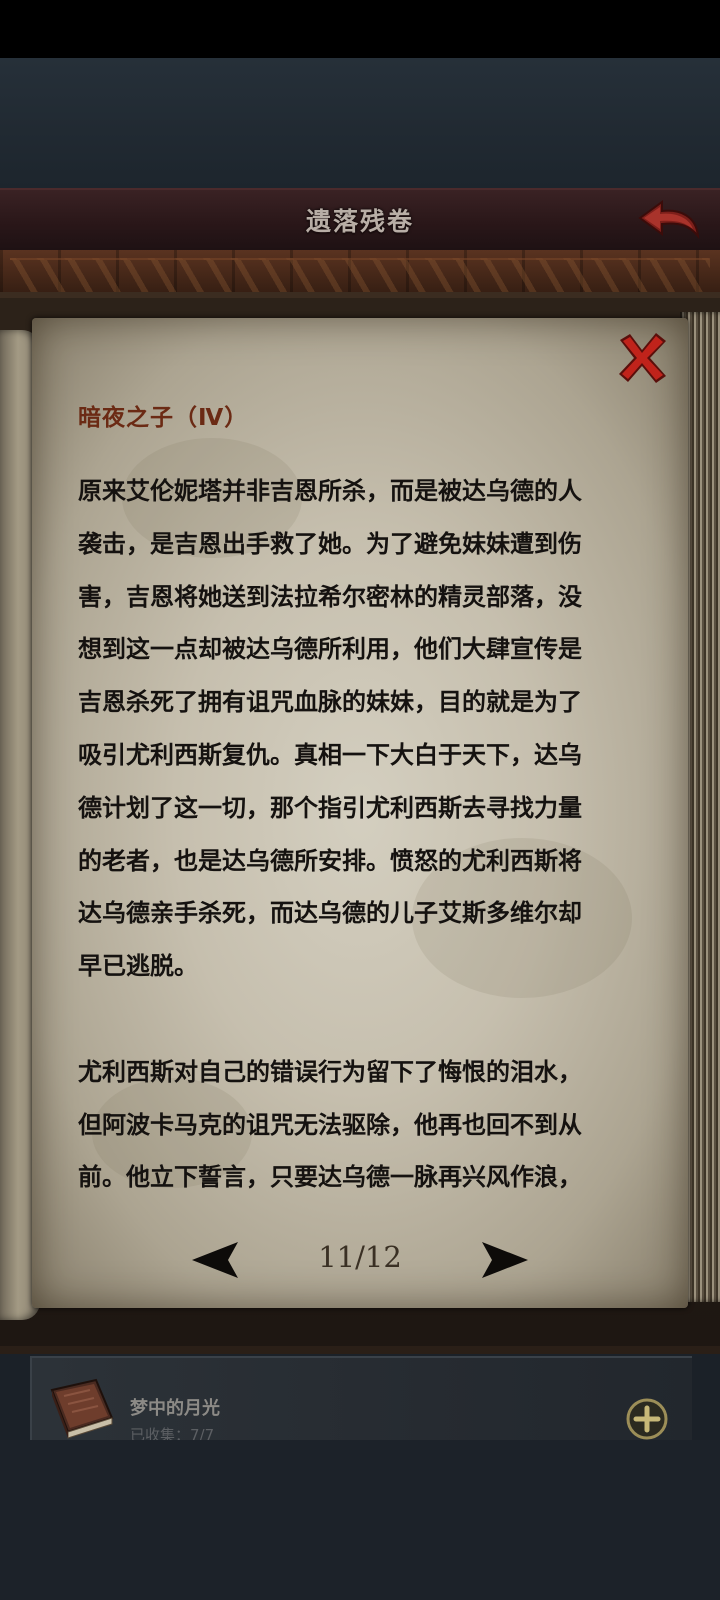  I want to click on body-line: 原来艾伦妮塔并非吉恩所杀，而是被达乌德的人, so click(330, 491).